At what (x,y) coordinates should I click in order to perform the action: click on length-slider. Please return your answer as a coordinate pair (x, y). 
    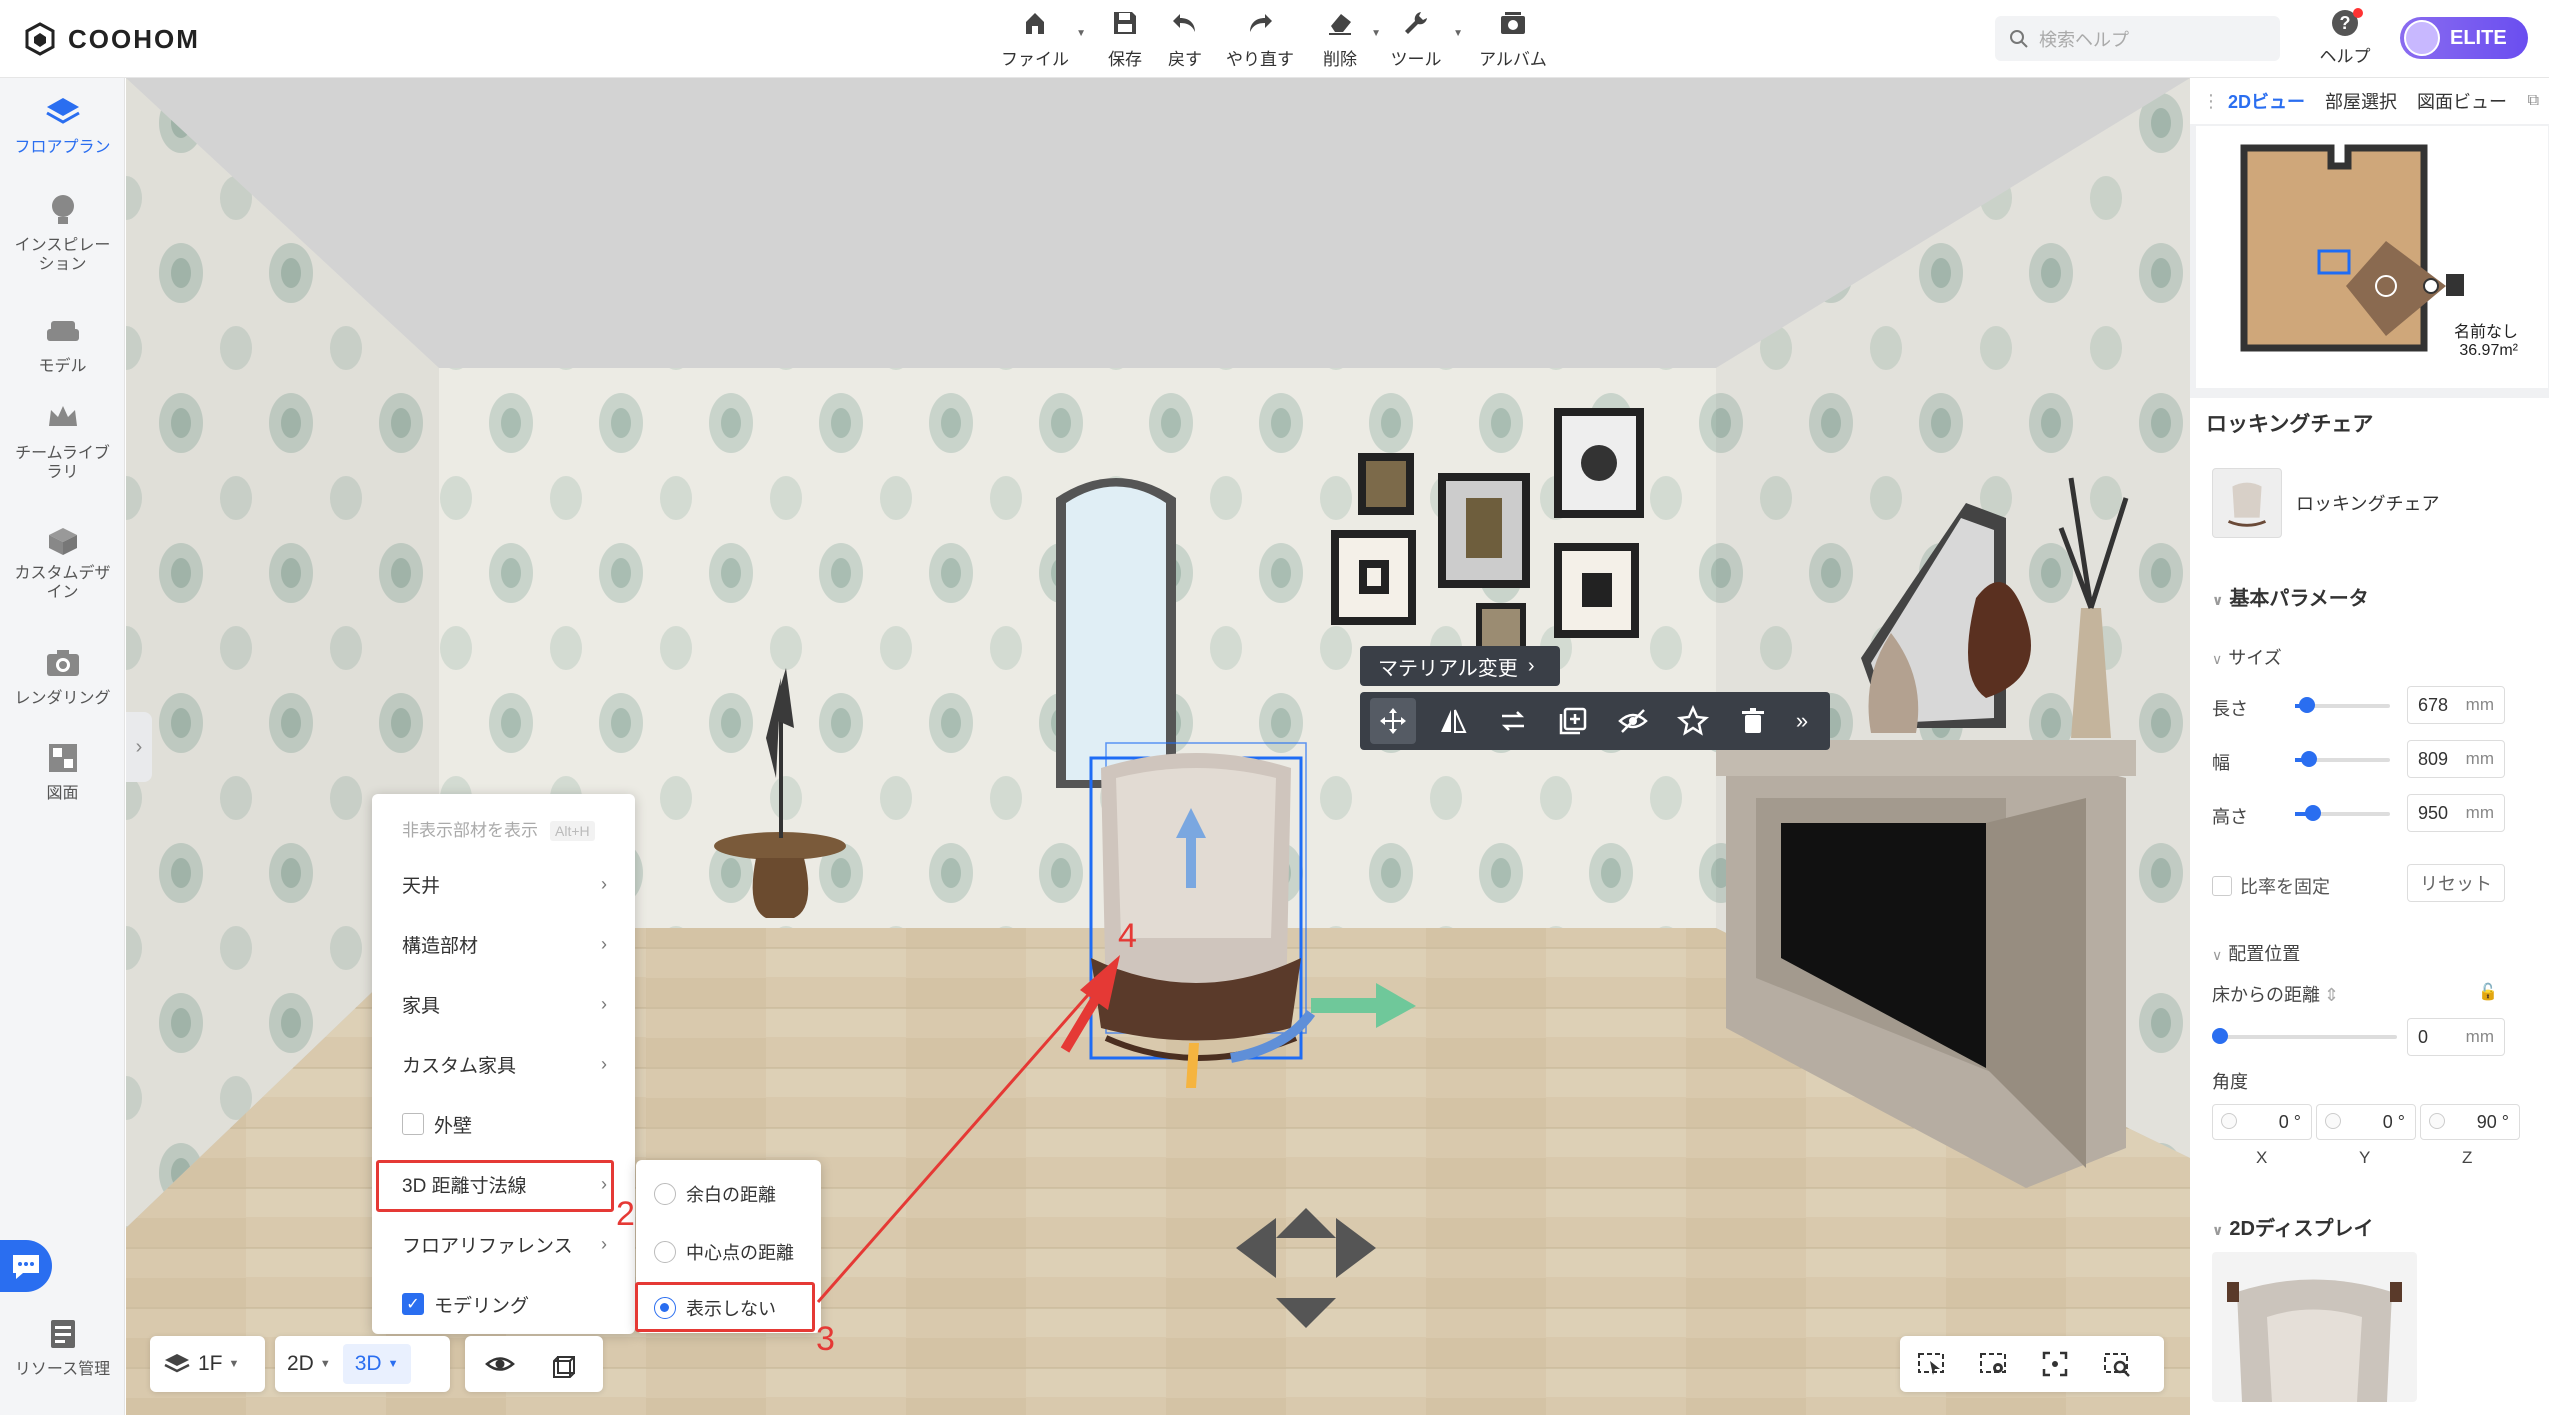
    Looking at the image, I should click on (2342, 705).